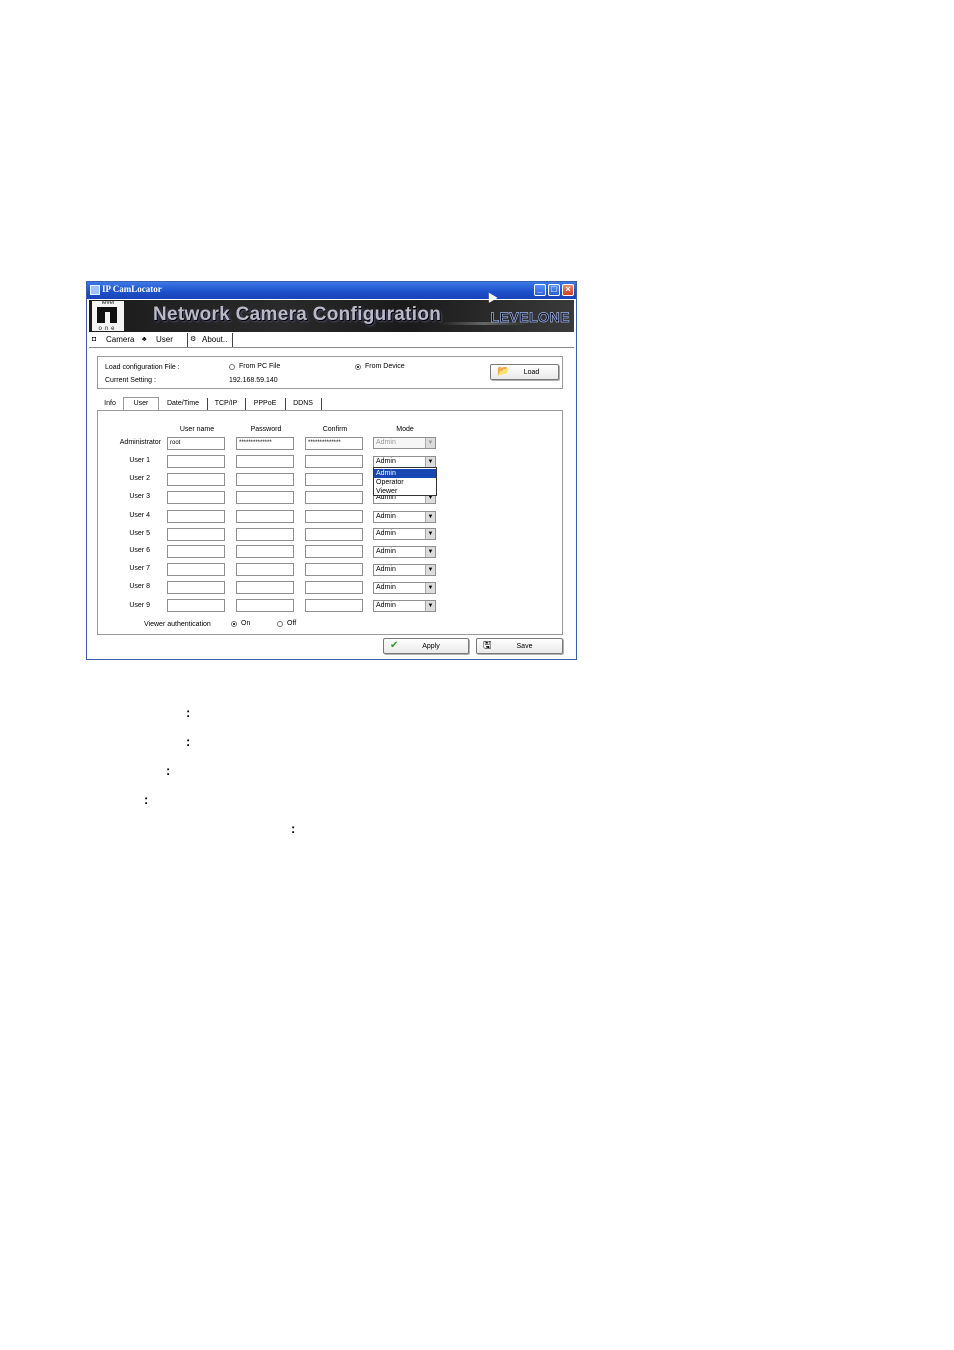  What do you see at coordinates (139, 568) in the screenshot?
I see `row-label-user-7: User 7` at bounding box center [139, 568].